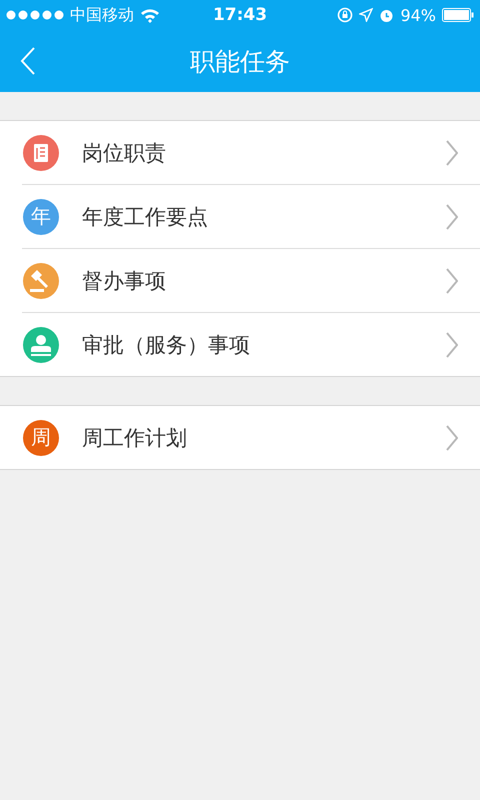 The height and width of the screenshot is (800, 480). What do you see at coordinates (366, 15) in the screenshot?
I see `location-arrow-icon` at bounding box center [366, 15].